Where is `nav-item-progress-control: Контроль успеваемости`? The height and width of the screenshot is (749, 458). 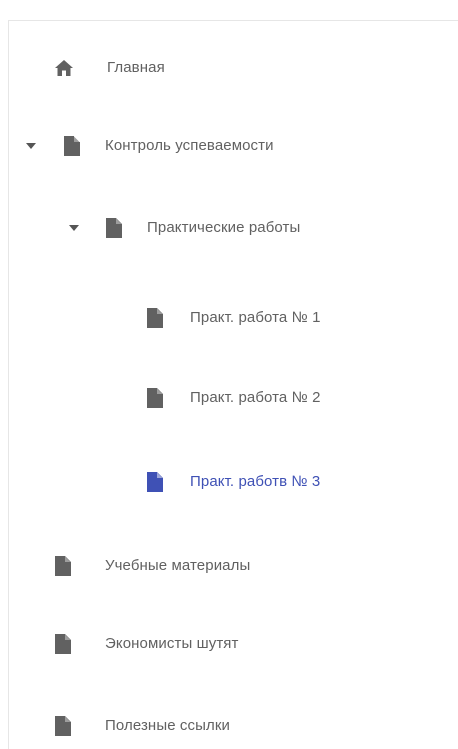 nav-item-progress-control: Контроль успеваемости is located at coordinates (200, 146).